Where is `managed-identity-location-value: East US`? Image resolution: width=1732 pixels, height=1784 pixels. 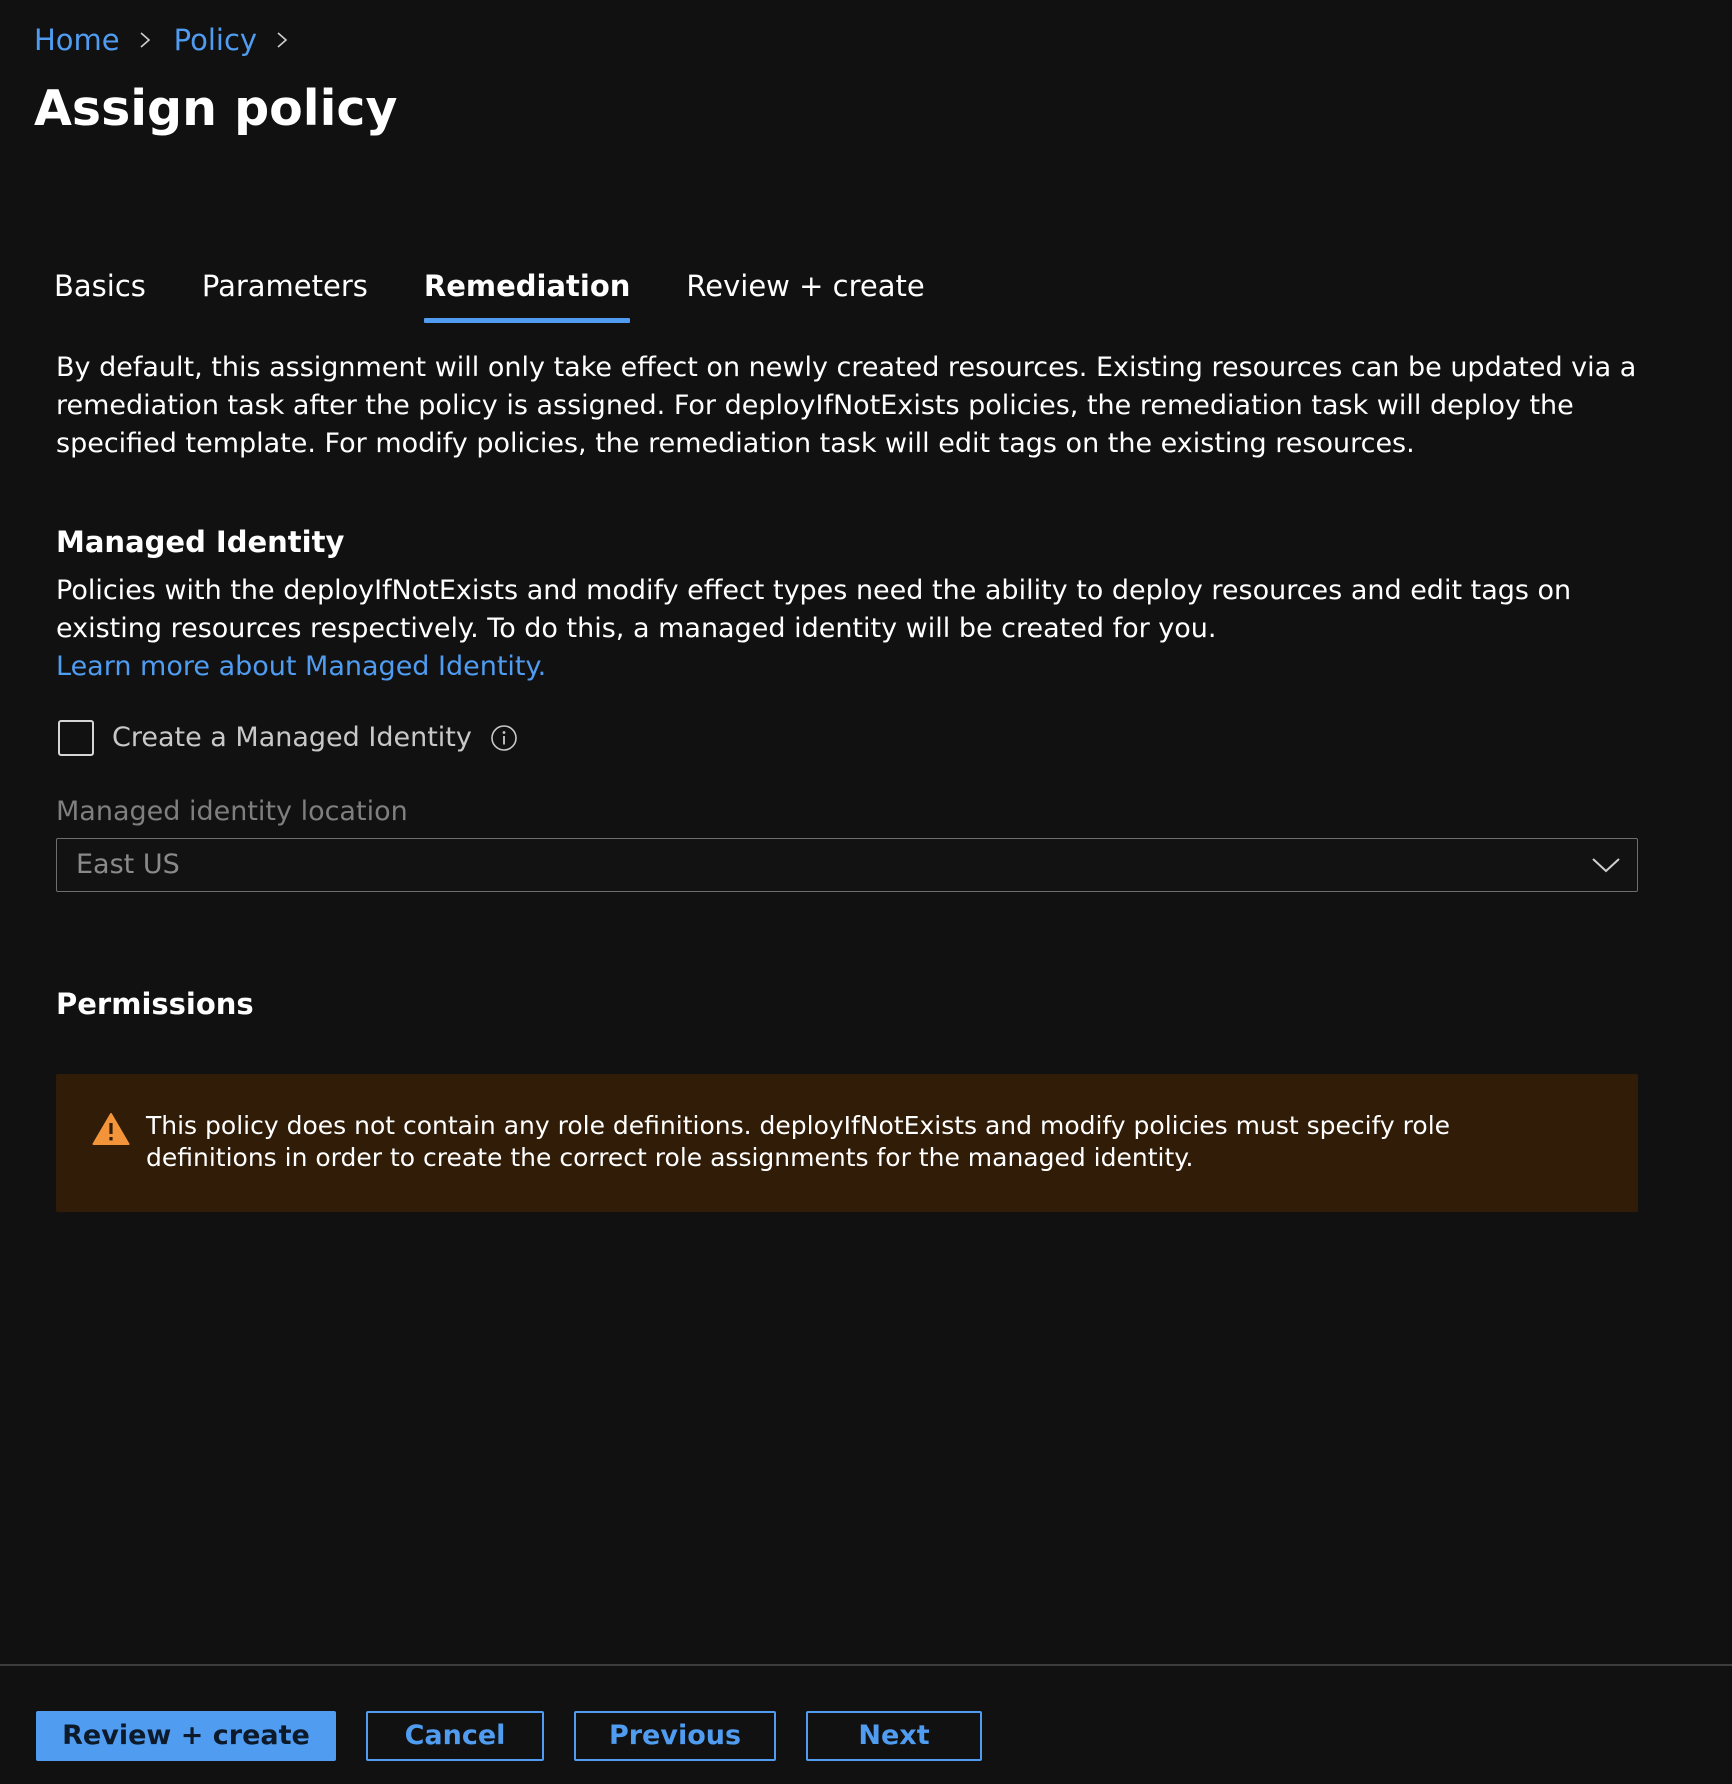 managed-identity-location-value: East US is located at coordinates (128, 864).